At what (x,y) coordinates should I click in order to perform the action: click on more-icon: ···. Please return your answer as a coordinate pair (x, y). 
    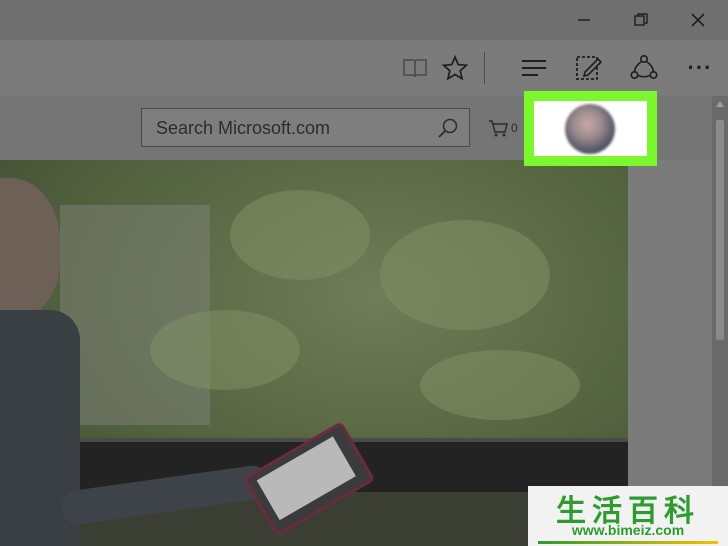
    Looking at the image, I should click on (700, 67).